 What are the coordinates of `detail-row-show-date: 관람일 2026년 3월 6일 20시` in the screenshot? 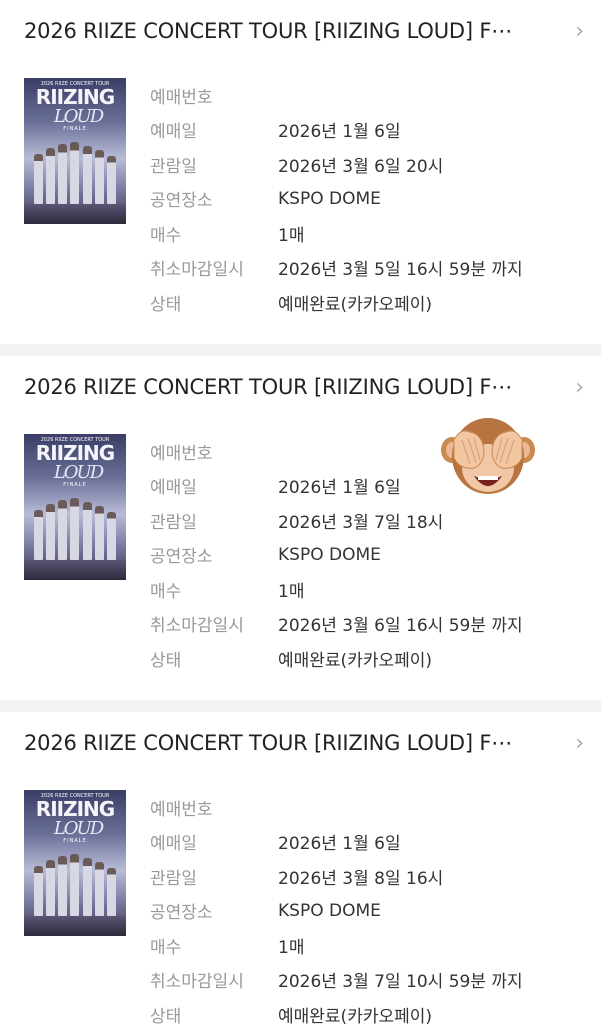 It's located at (370, 164).